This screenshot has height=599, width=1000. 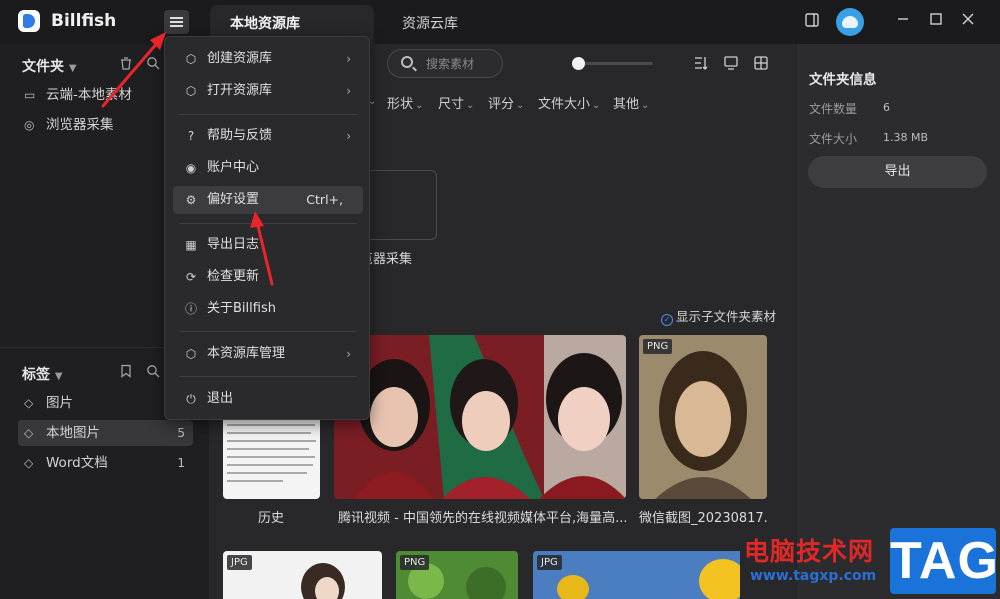 What do you see at coordinates (813, 576) in the screenshot?
I see `watermark-url: www.tagxp.com` at bounding box center [813, 576].